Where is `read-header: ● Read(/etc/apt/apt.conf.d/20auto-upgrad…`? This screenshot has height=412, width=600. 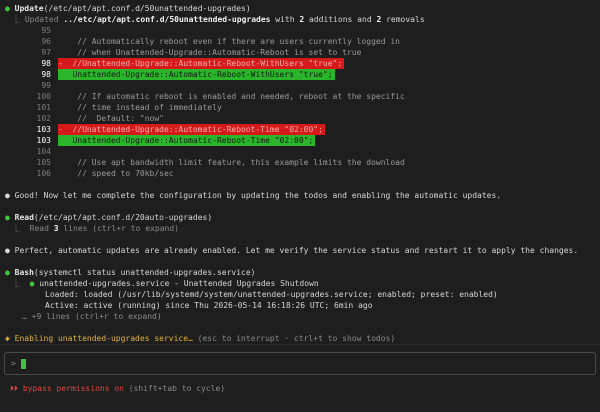
read-header: ● Read(/etc/apt/apt.conf.d/20auto-upgrad… is located at coordinates (300, 217).